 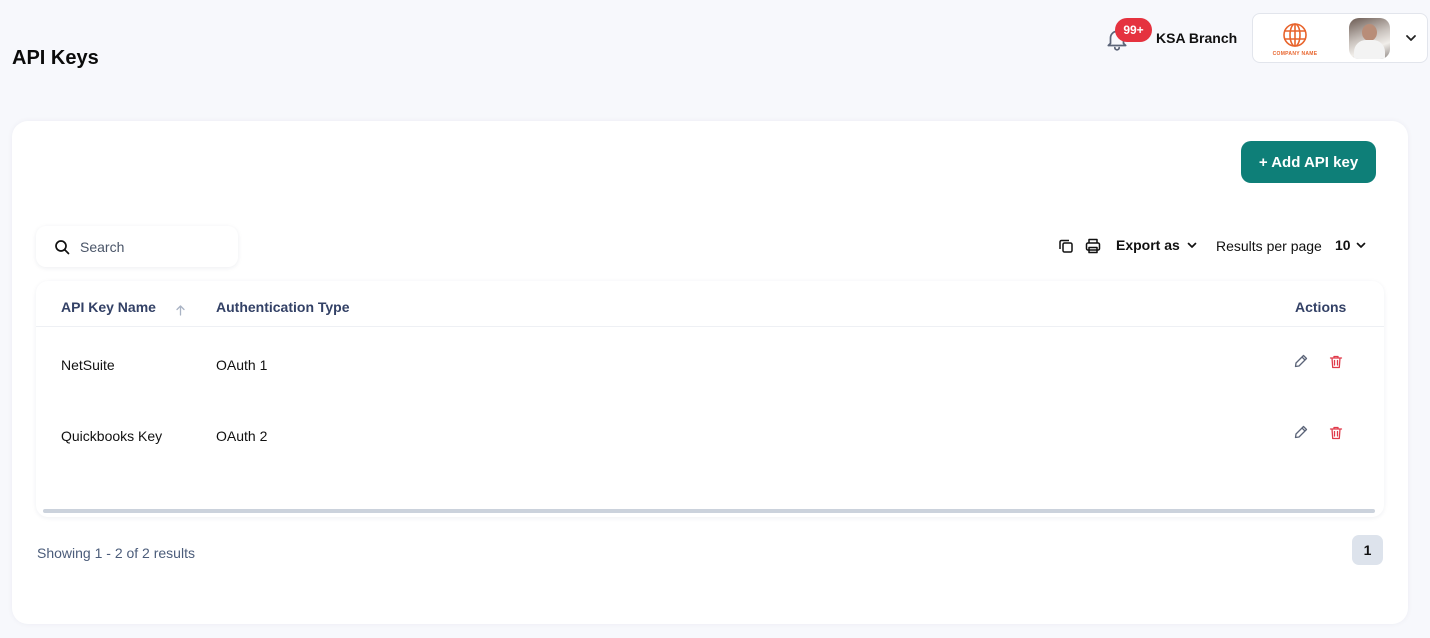 What do you see at coordinates (180, 312) in the screenshot?
I see `sort-arrow-icon` at bounding box center [180, 312].